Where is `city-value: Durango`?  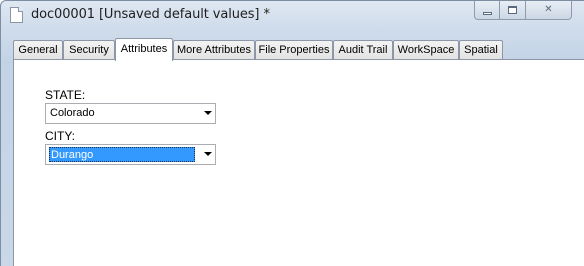 city-value: Durango is located at coordinates (122, 154).